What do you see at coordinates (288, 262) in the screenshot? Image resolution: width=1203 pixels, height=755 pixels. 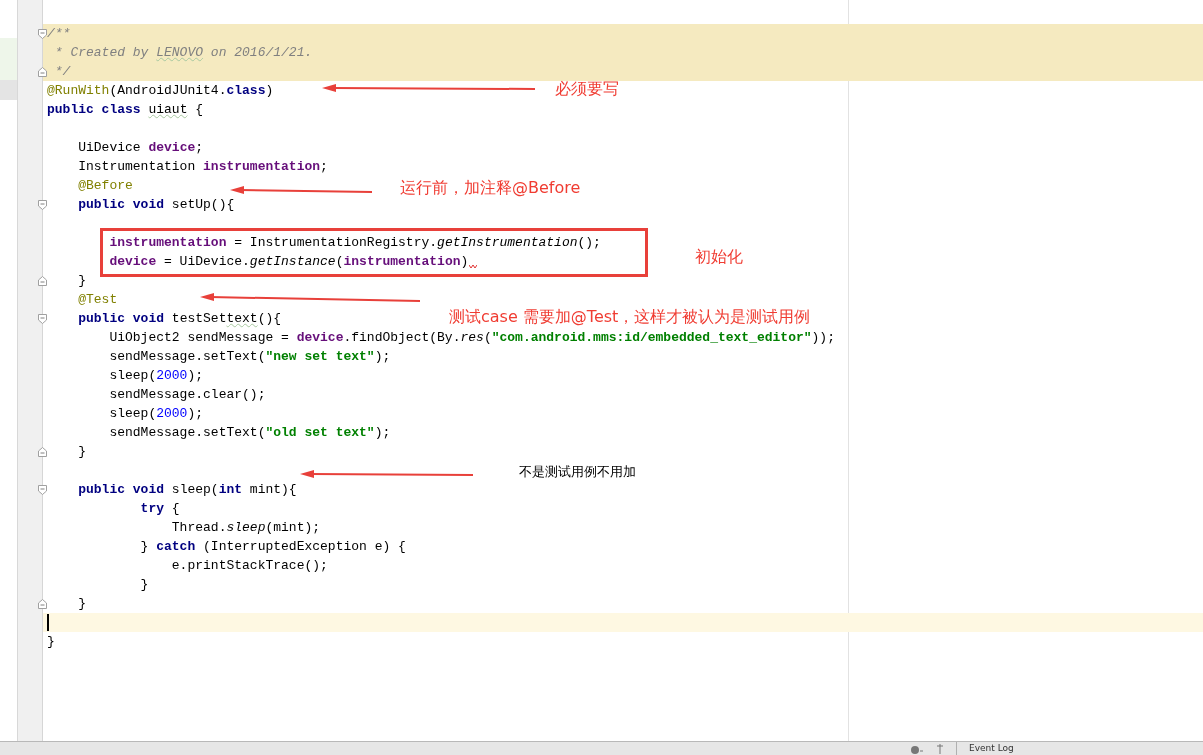 I see `code-line: device = UiDevice.getInstance(instrumentation)` at bounding box center [288, 262].